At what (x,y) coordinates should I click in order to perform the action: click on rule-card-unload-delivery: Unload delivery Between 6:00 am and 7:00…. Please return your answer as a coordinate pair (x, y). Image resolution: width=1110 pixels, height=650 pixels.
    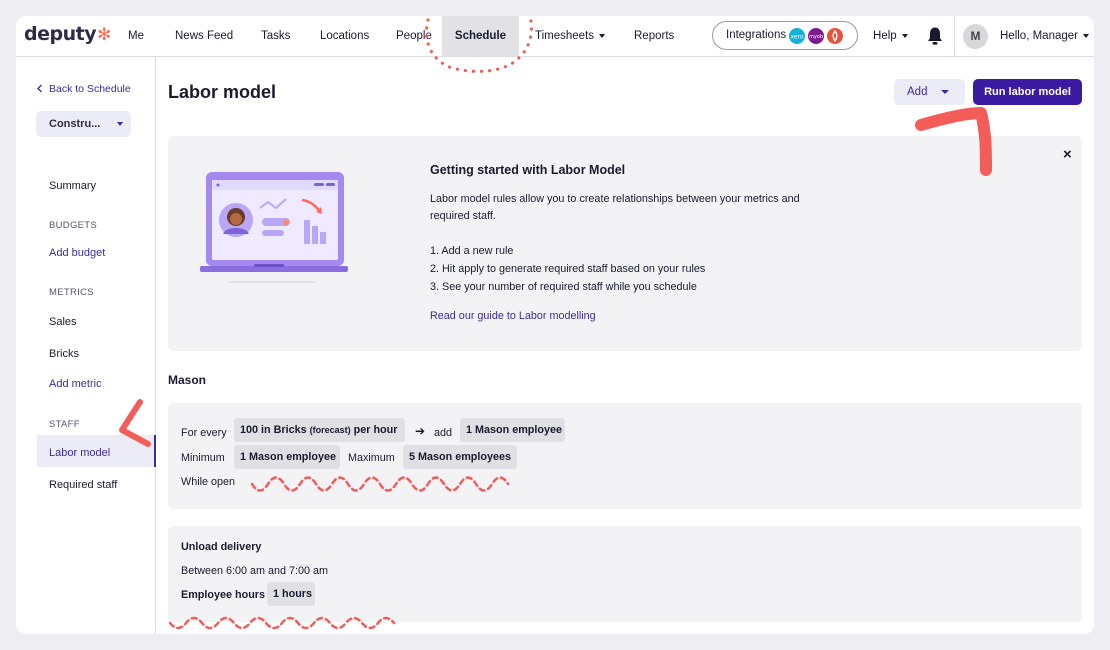
    Looking at the image, I should click on (625, 574).